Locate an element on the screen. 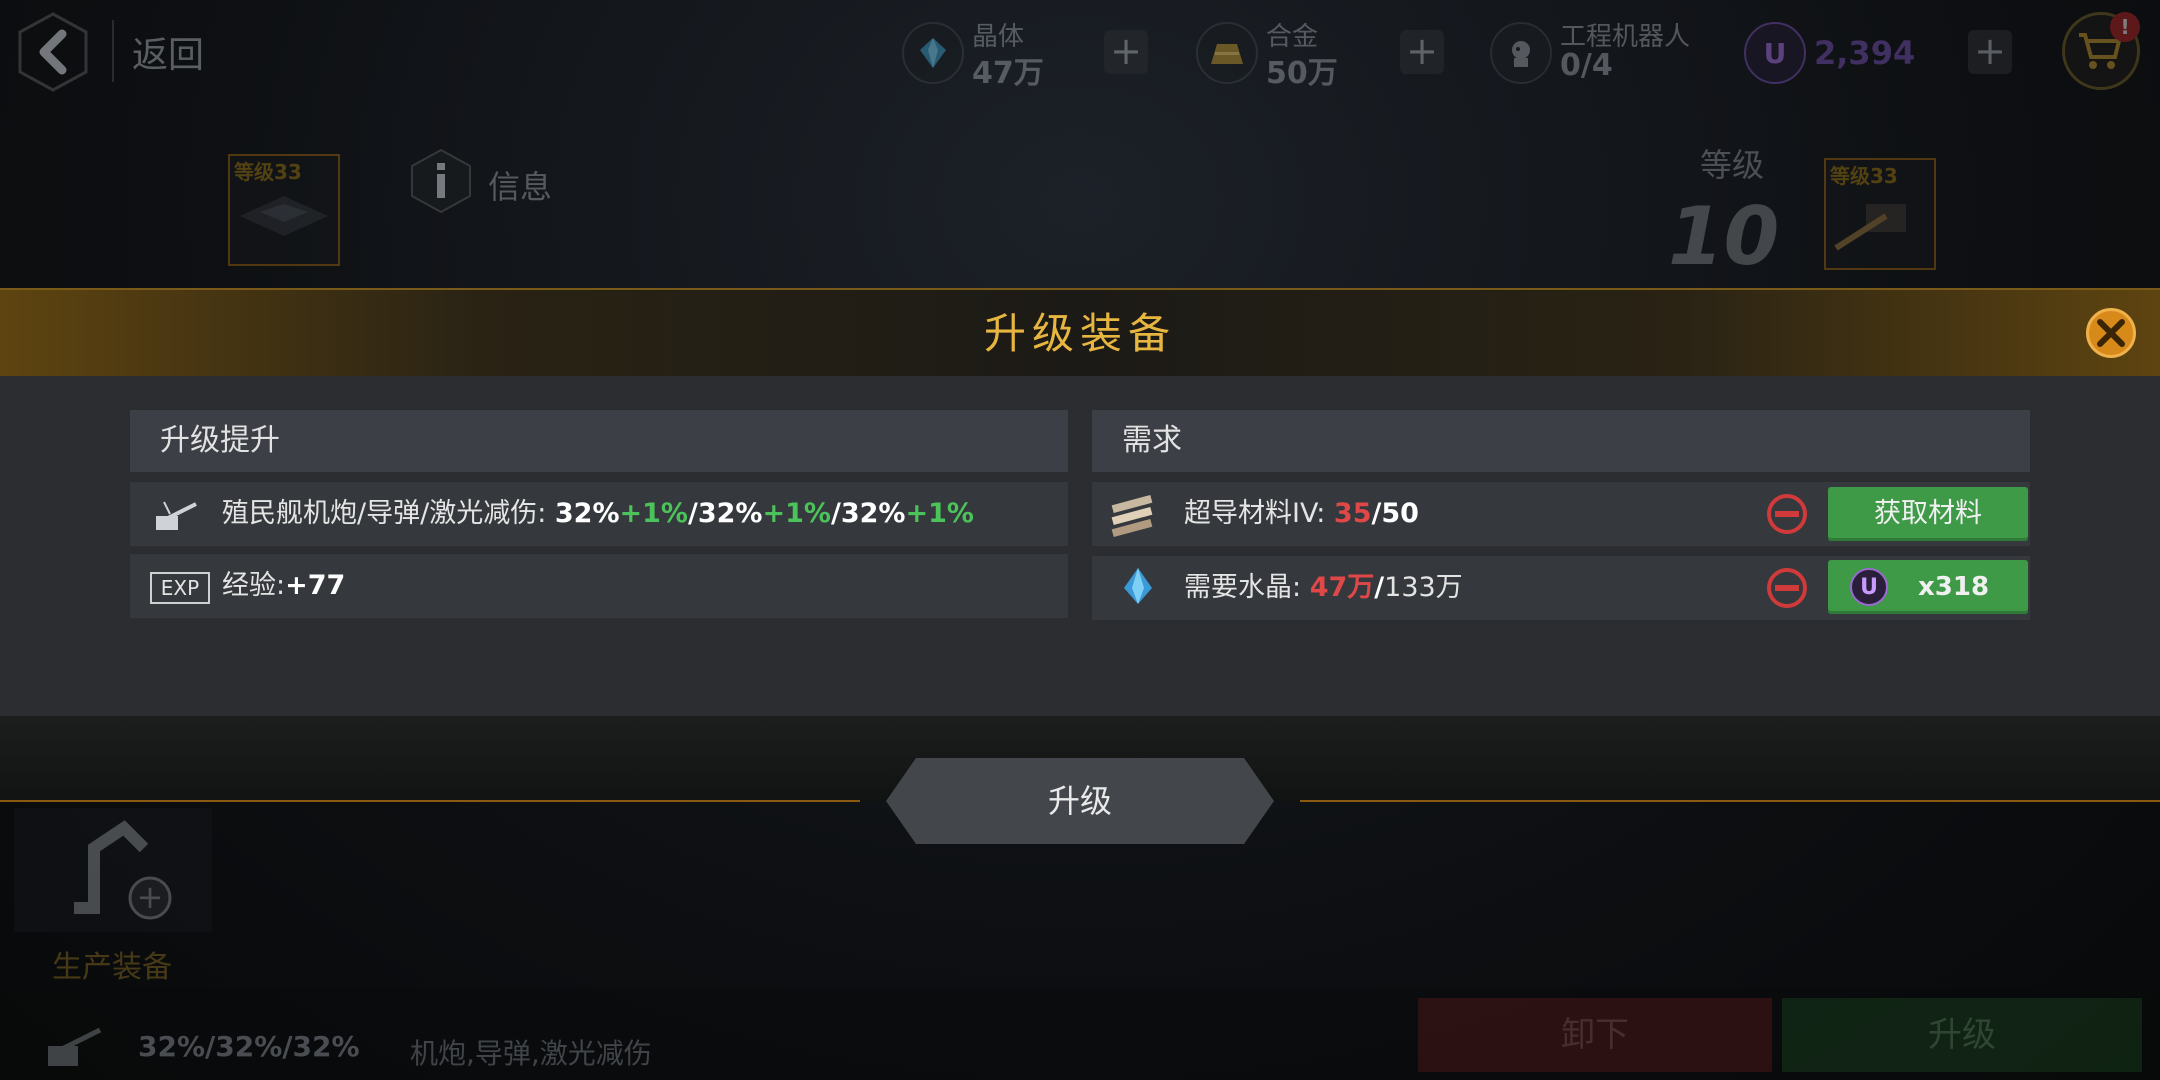  alloy-icon is located at coordinates (1227, 53).